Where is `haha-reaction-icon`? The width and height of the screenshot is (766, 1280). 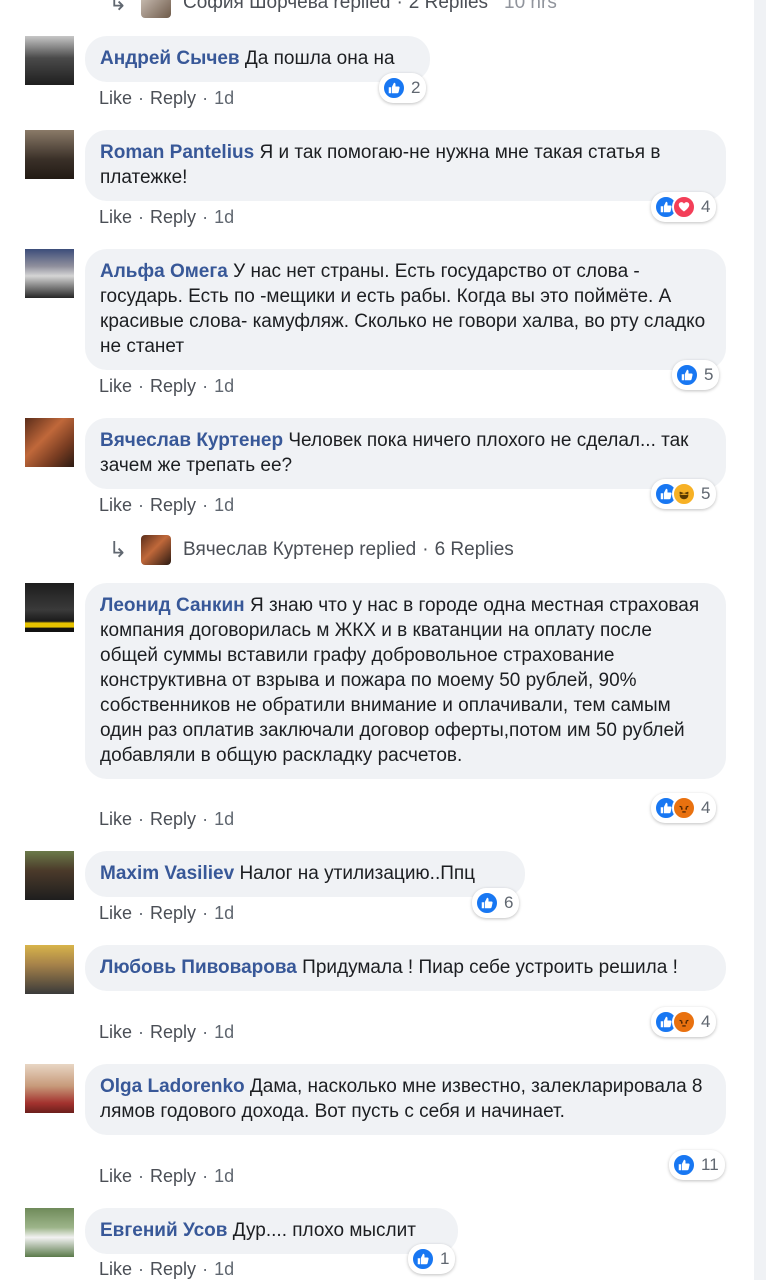 haha-reaction-icon is located at coordinates (684, 494).